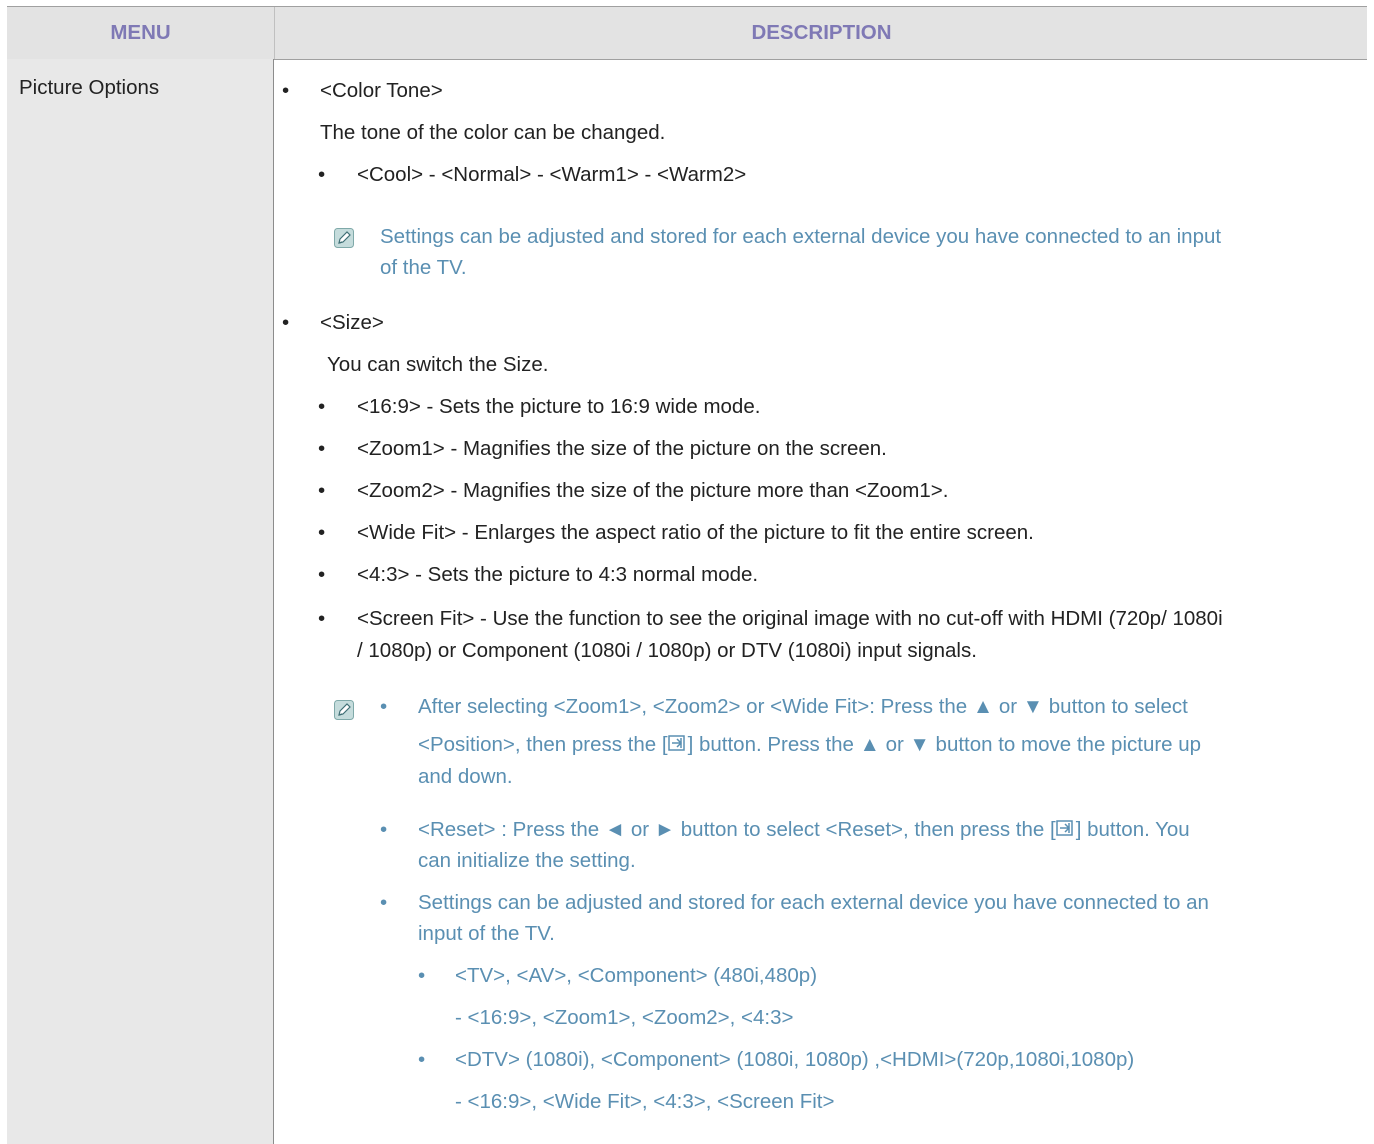 Image resolution: width=1374 pixels, height=1144 pixels. I want to click on description-column-header: DESCRIPTION, so click(821, 33).